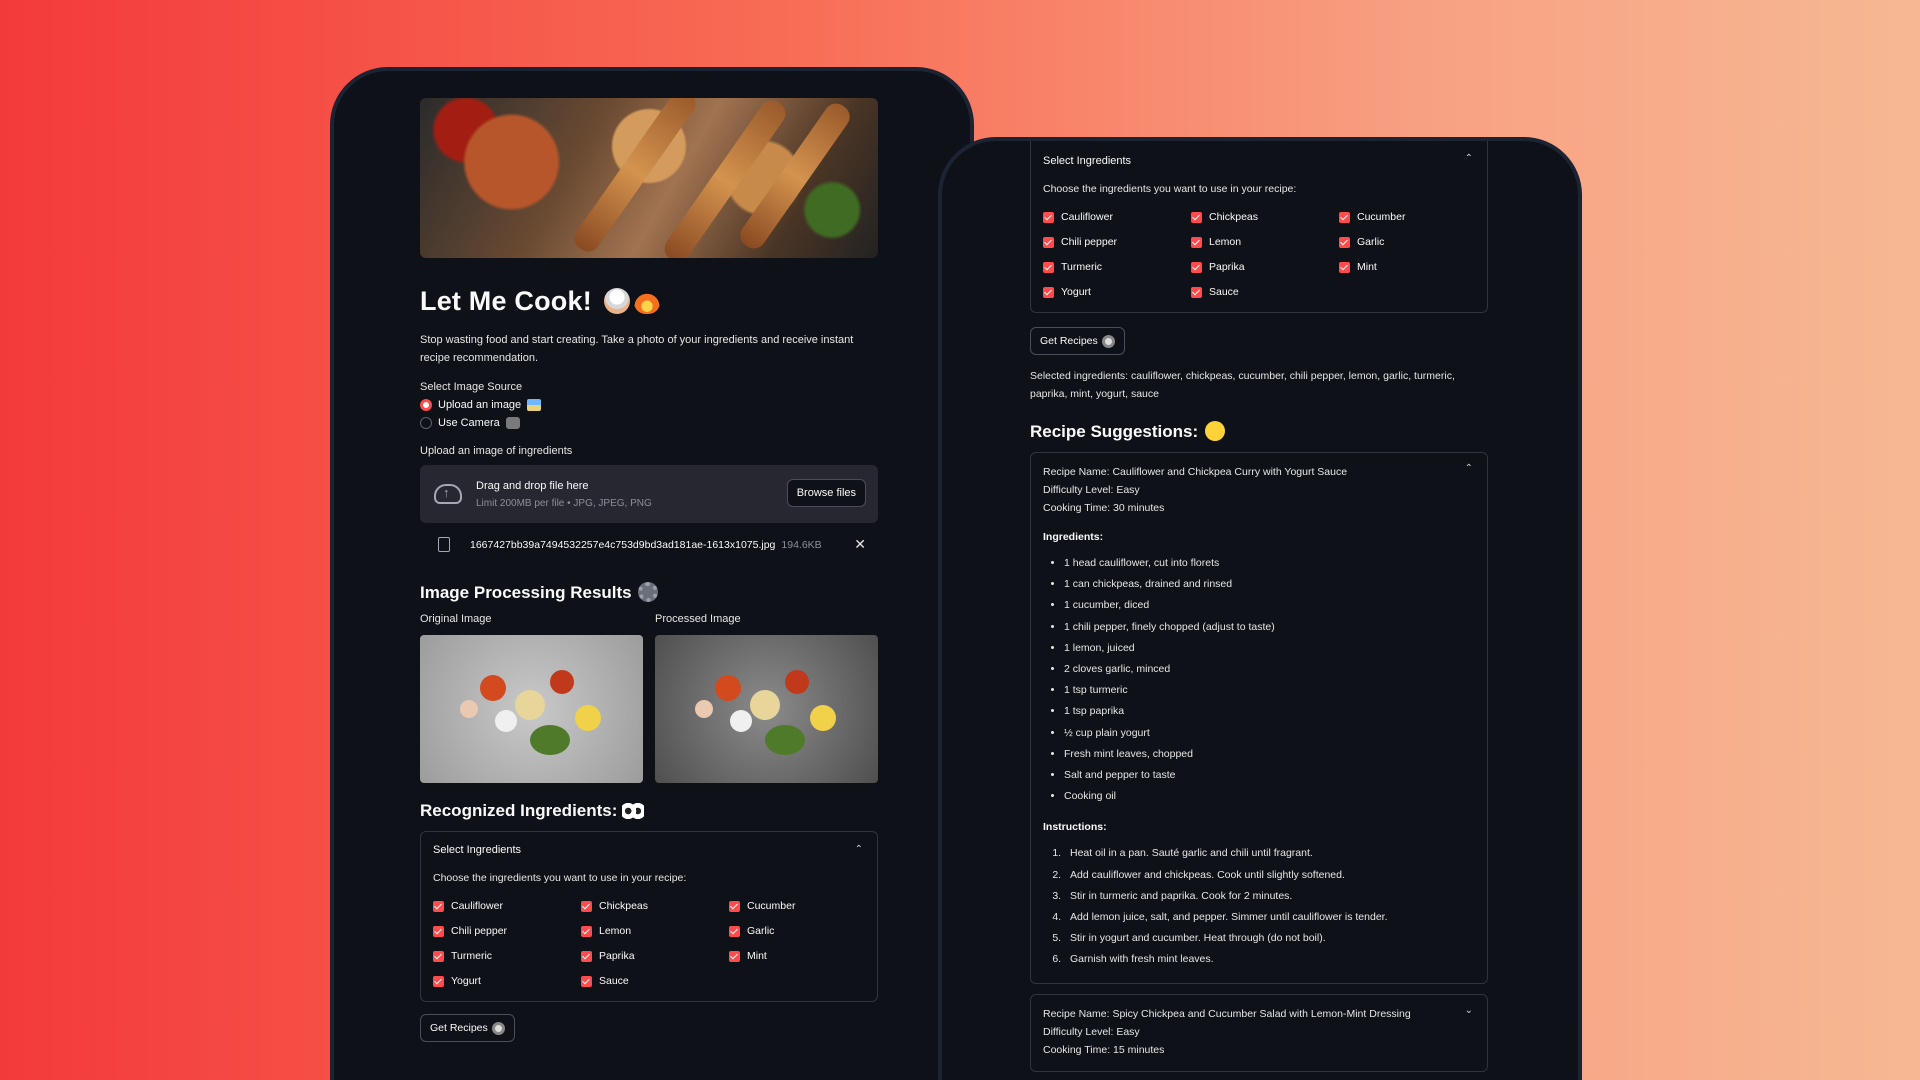  Describe the element at coordinates (471, 387) in the screenshot. I see `image-source-label: Select Image Source` at that location.